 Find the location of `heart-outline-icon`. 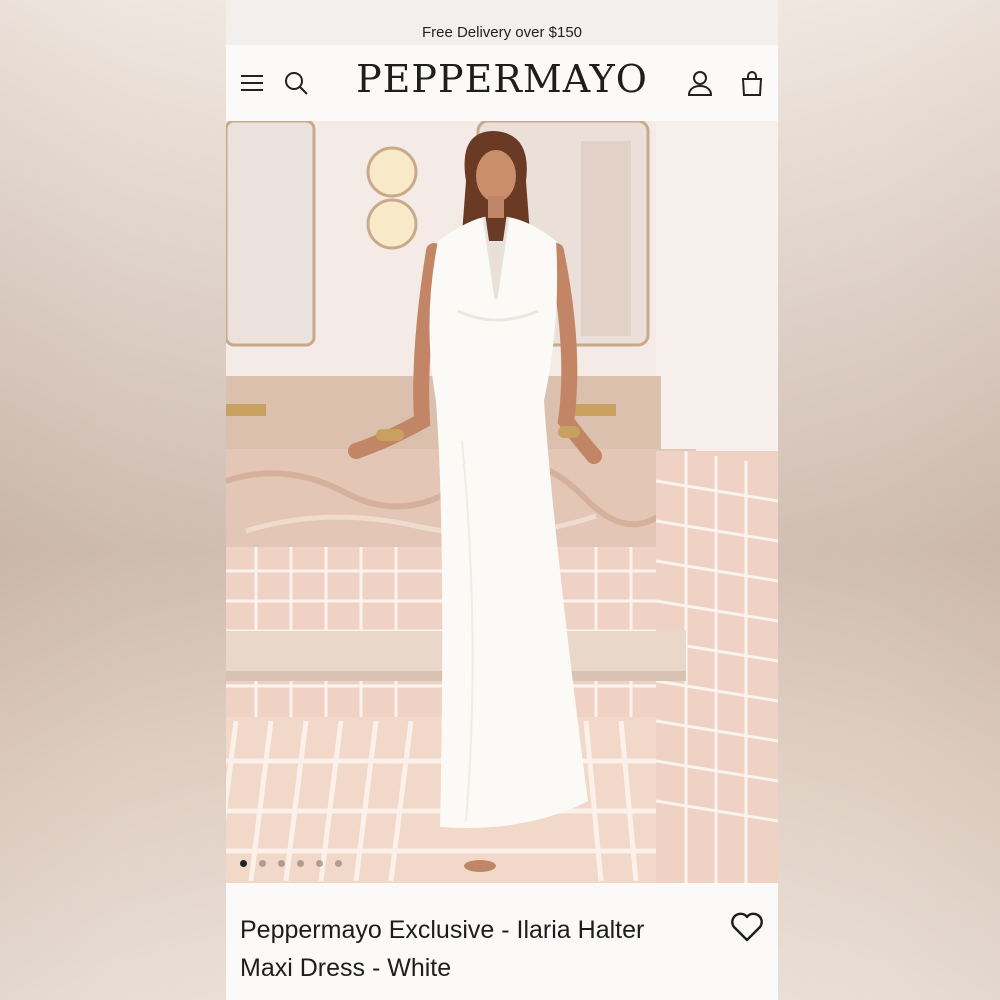

heart-outline-icon is located at coordinates (747, 927).